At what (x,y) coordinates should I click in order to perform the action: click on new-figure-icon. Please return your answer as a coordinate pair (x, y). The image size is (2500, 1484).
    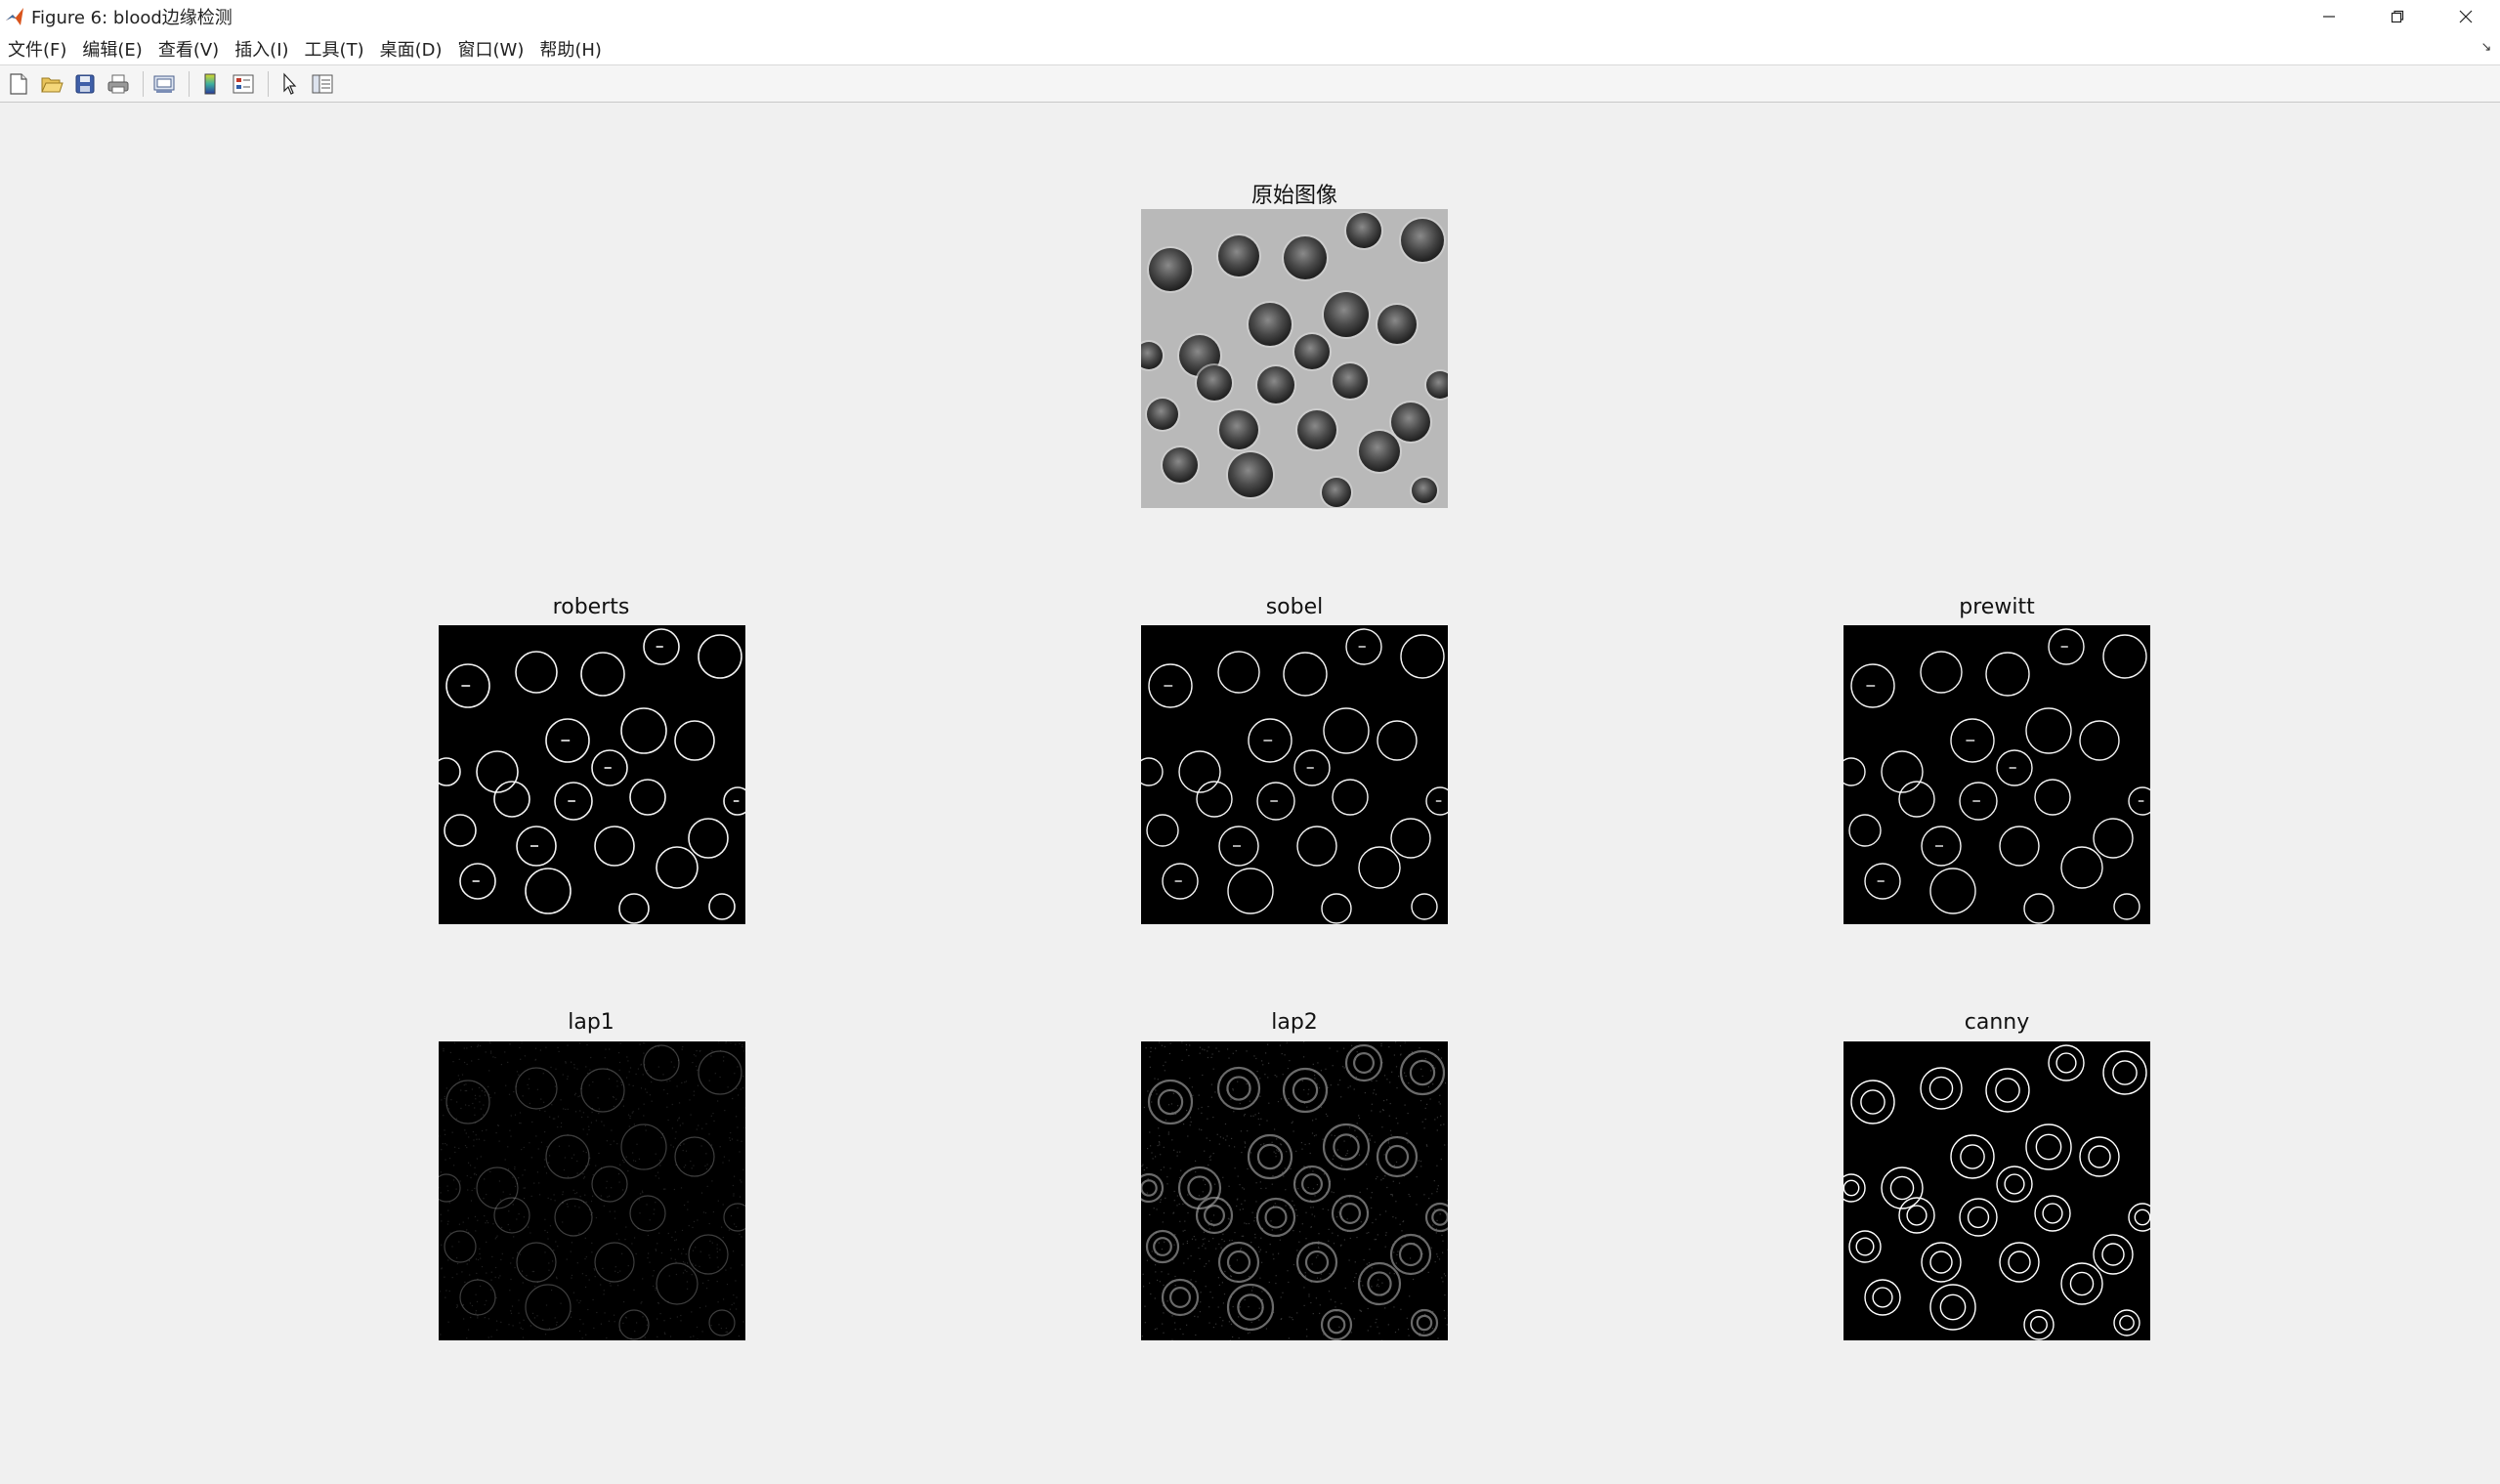
    Looking at the image, I should click on (19, 83).